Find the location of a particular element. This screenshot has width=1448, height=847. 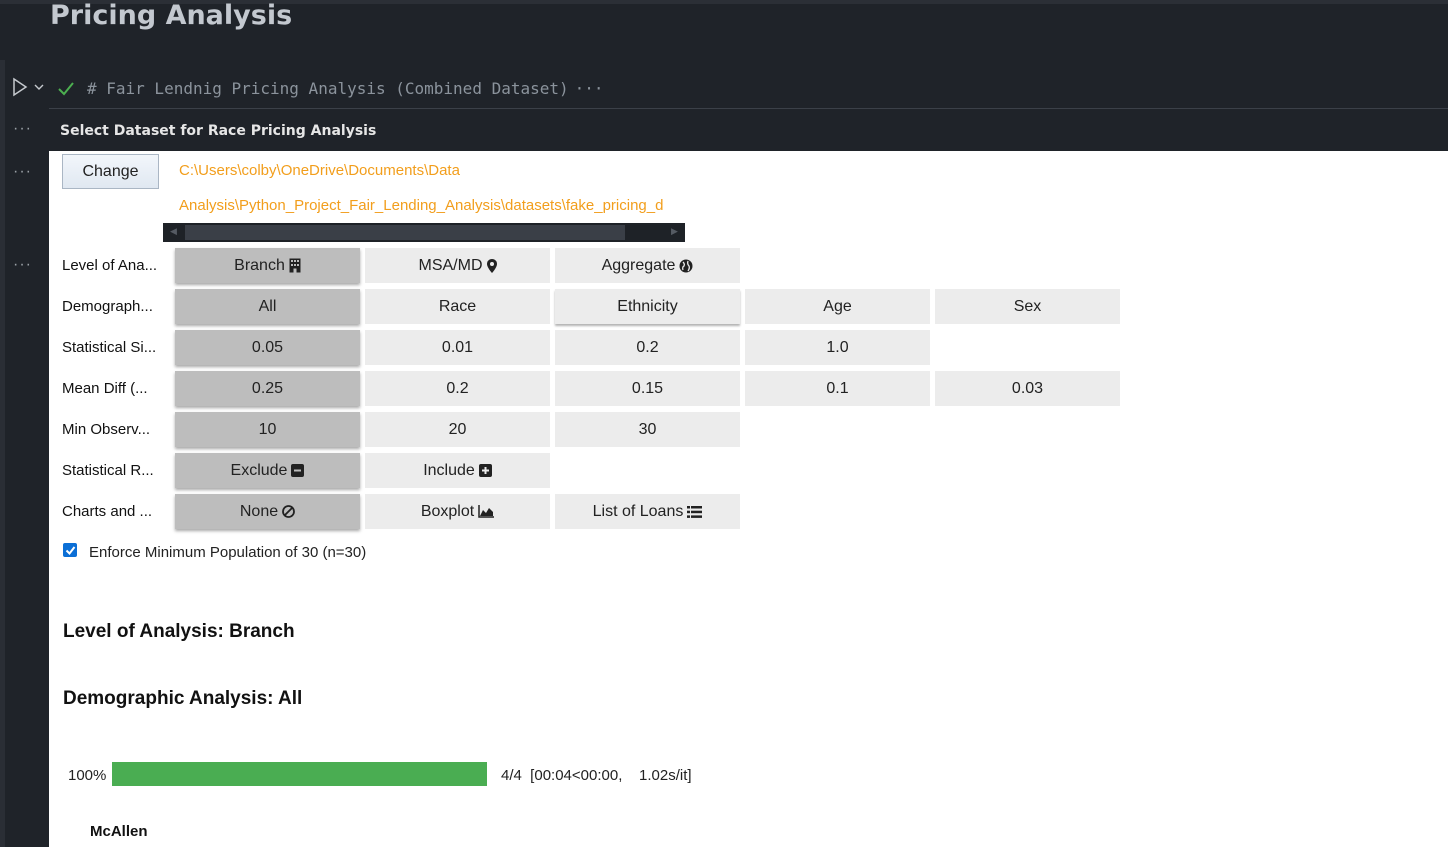

checkmark-icon is located at coordinates (70, 550).